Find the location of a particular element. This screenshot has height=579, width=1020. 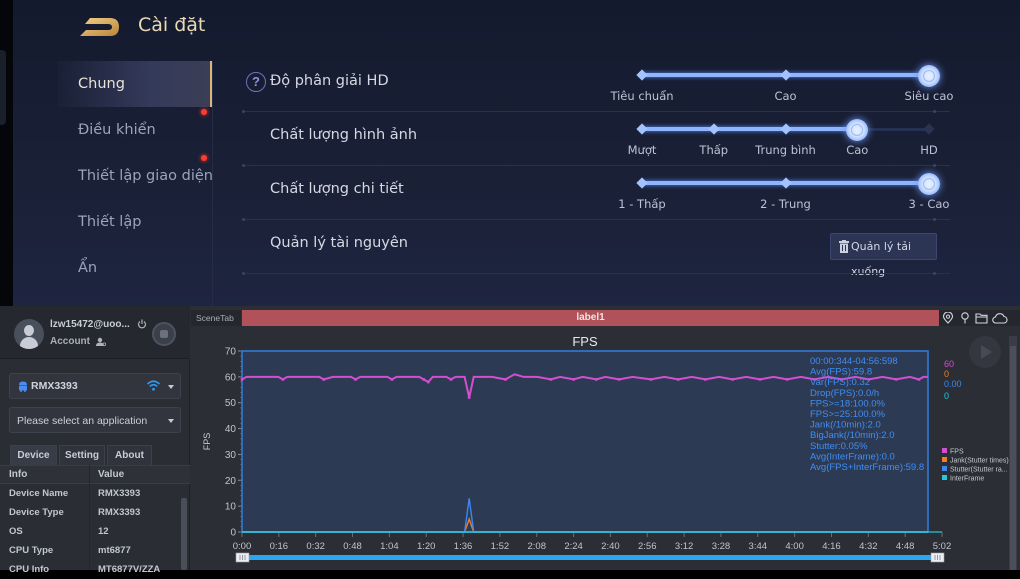

range-slider-track is located at coordinates (592, 557).